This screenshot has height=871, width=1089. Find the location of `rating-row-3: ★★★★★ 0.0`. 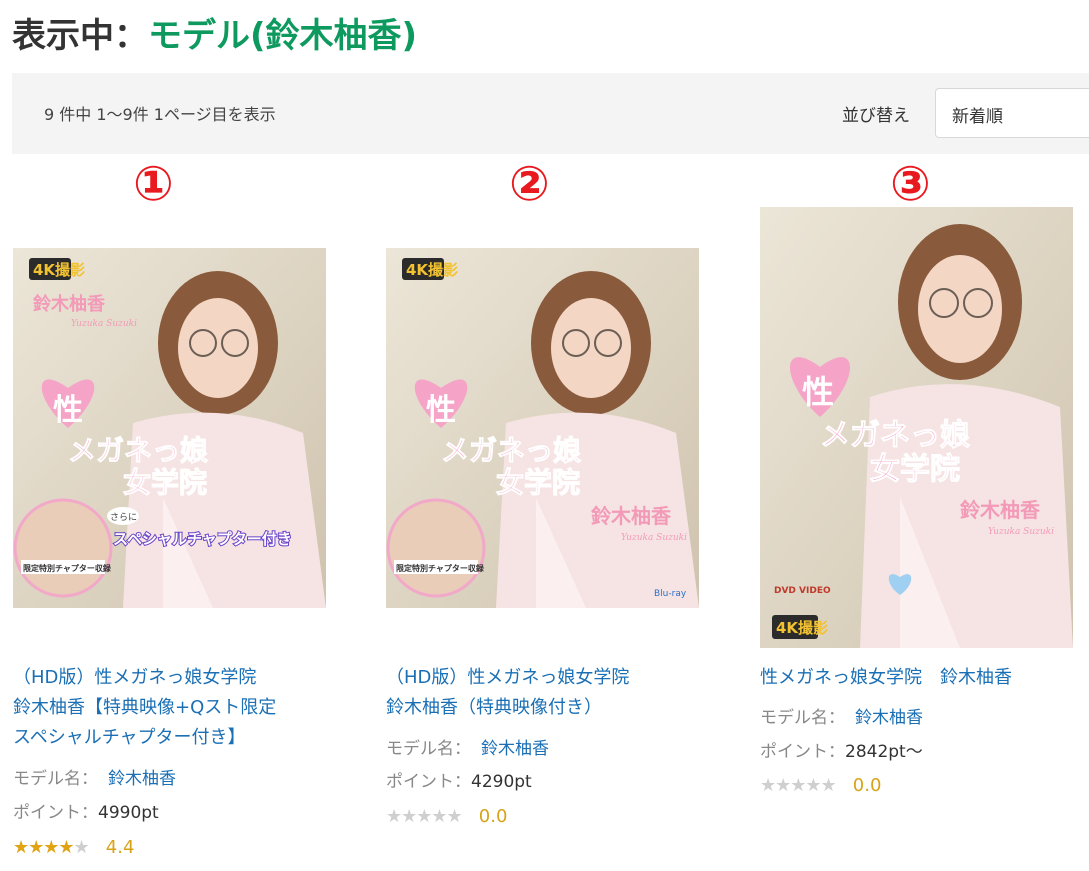

rating-row-3: ★★★★★ 0.0 is located at coordinates (820, 786).